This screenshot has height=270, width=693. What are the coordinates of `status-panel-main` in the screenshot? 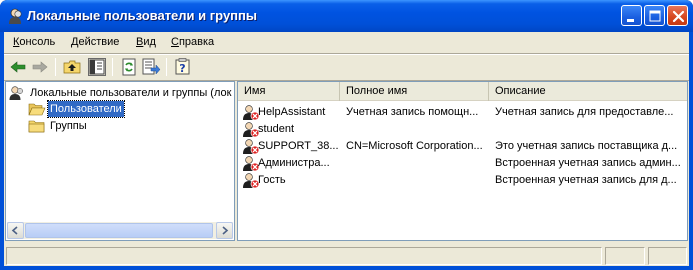 It's located at (304, 256).